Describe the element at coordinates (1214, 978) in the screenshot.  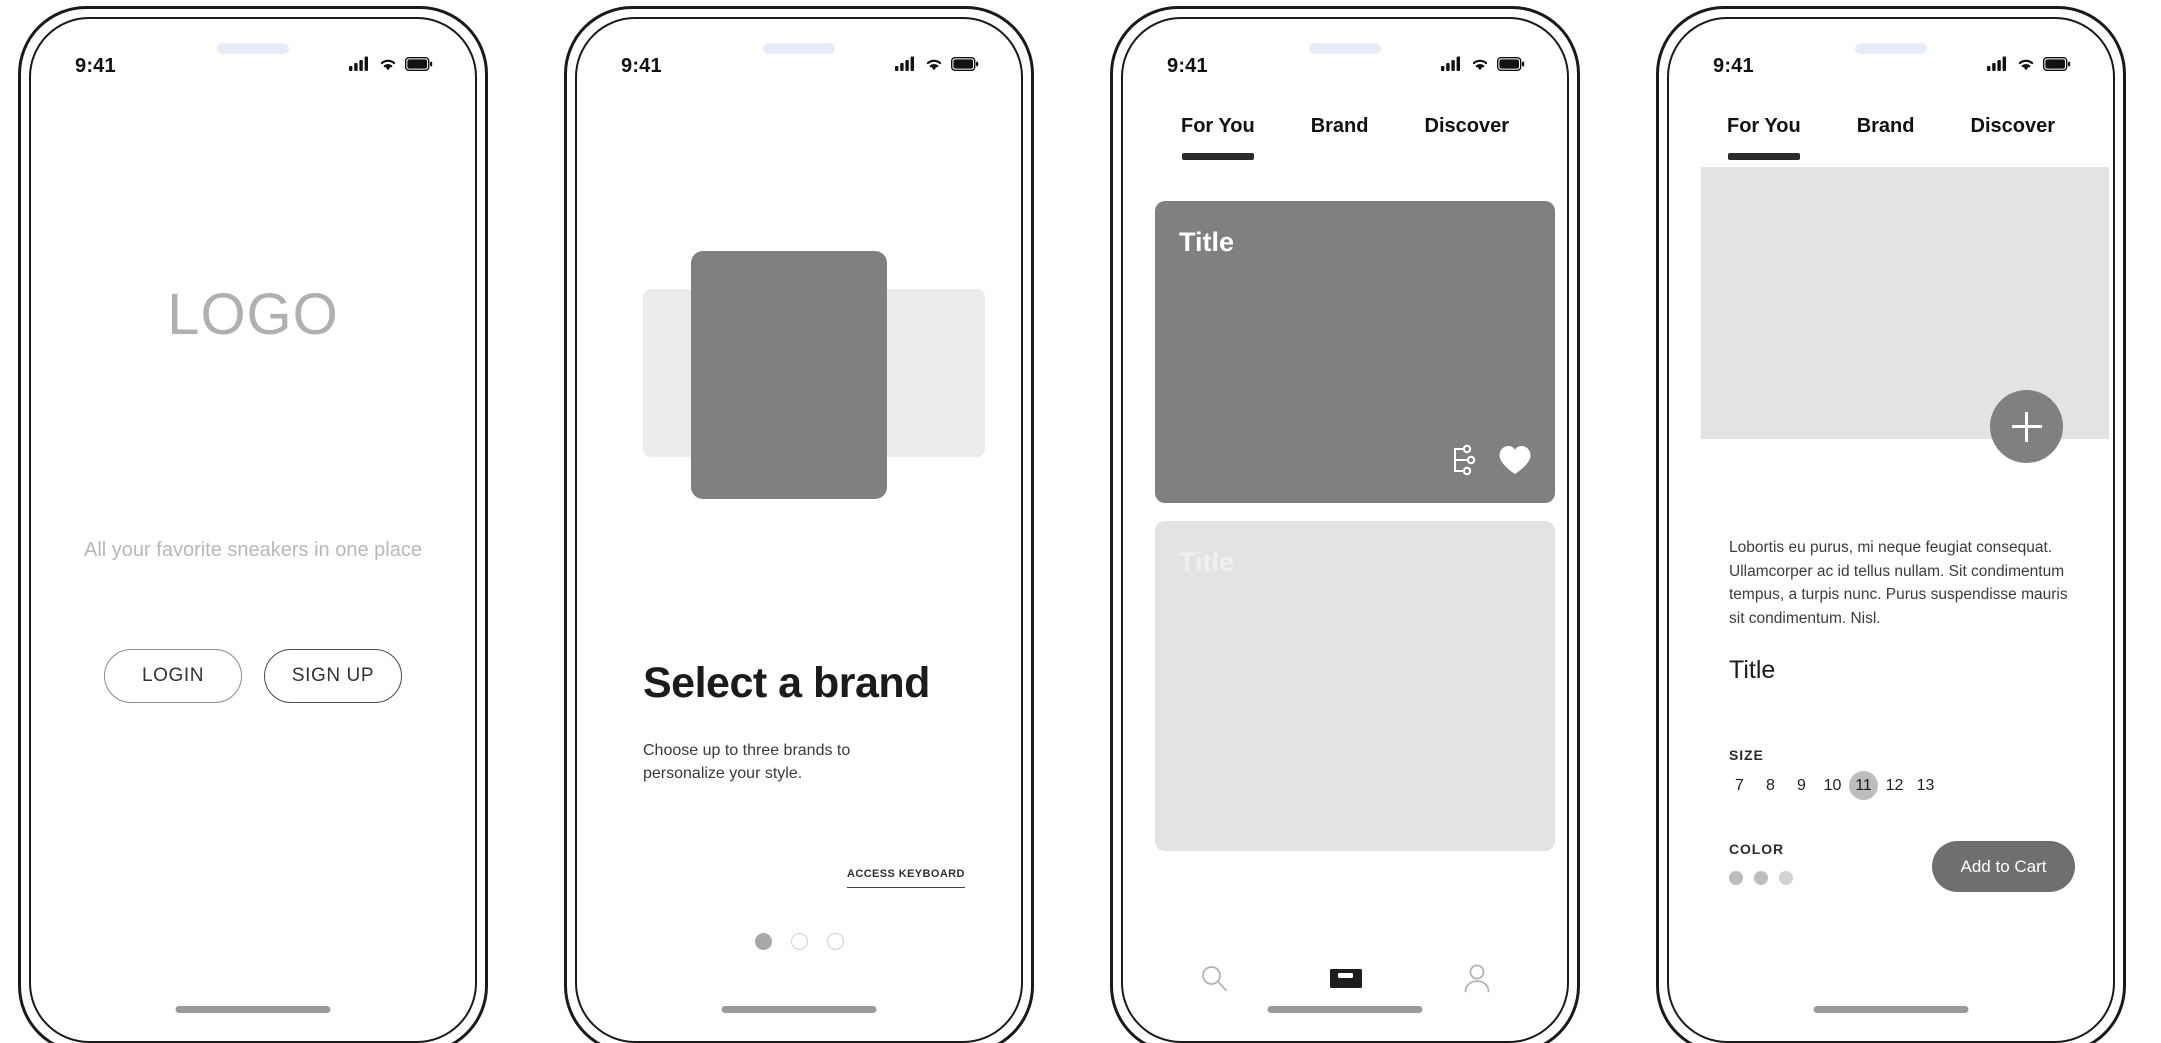
I see `search-icon` at that location.